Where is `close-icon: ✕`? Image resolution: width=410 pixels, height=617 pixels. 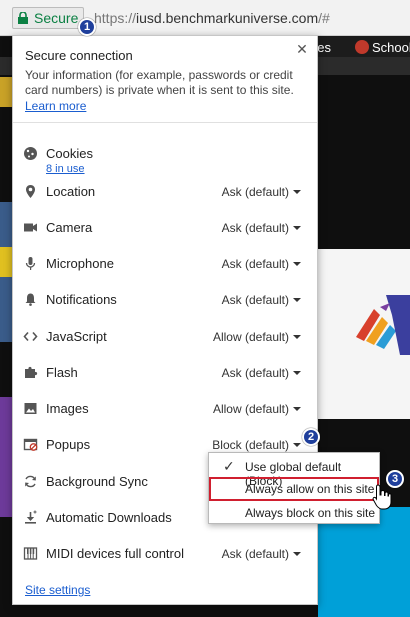 close-icon: ✕ is located at coordinates (302, 49).